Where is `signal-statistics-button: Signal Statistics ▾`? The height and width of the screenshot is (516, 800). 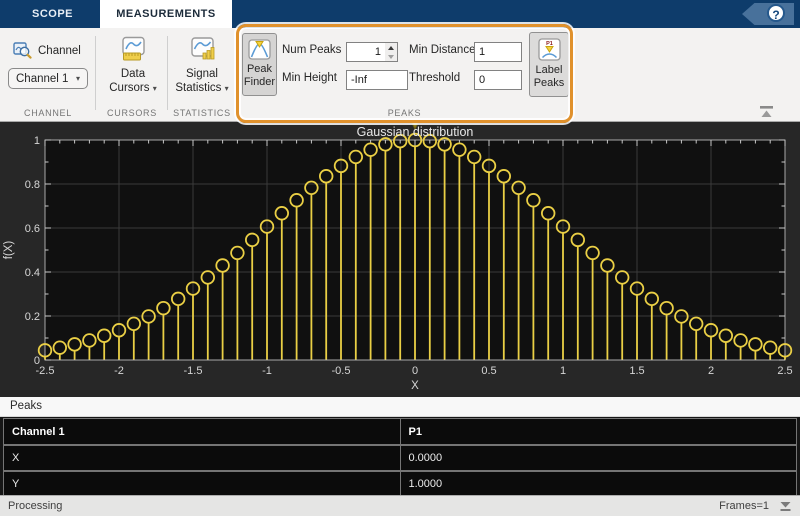 signal-statistics-button: Signal Statistics ▾ is located at coordinates (202, 66).